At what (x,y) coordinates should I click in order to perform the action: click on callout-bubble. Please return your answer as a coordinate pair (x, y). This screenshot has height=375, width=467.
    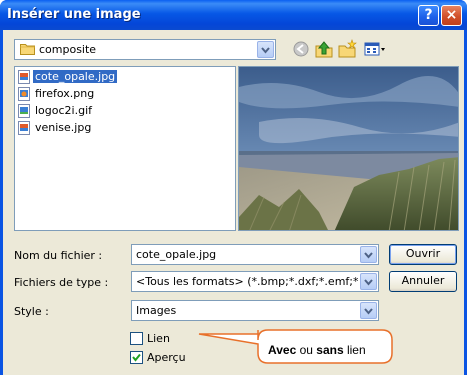
    Looking at the image, I should click on (295, 346).